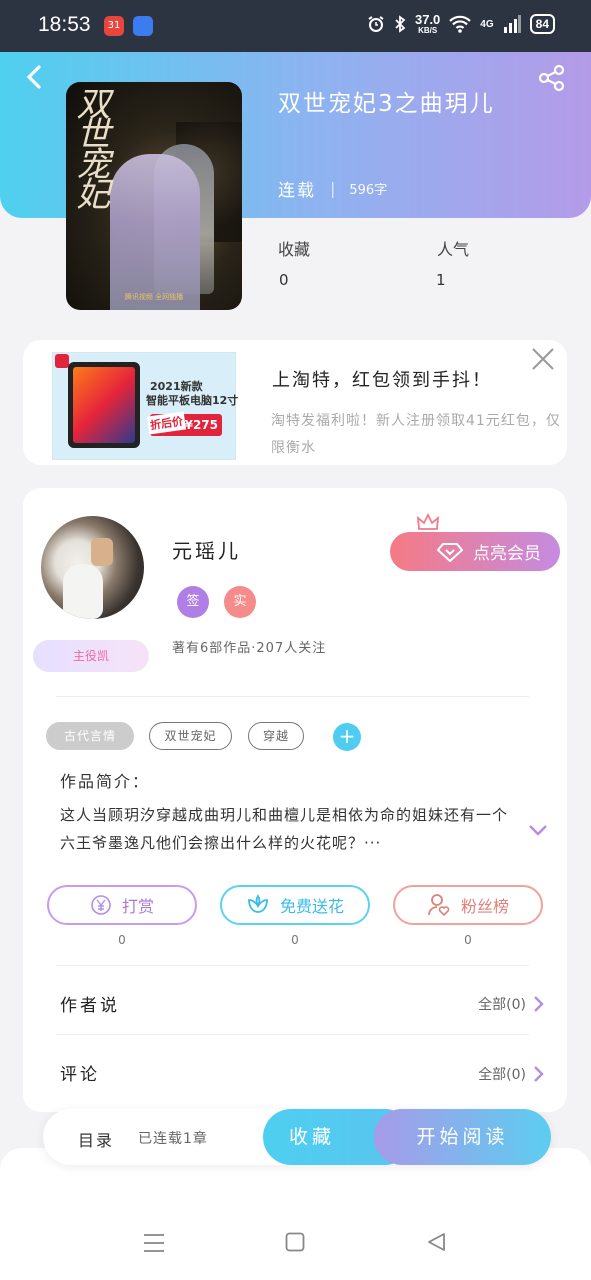 Image resolution: width=591 pixels, height=1280 pixels. What do you see at coordinates (453, 249) in the screenshot?
I see `popularity-label: 人气` at bounding box center [453, 249].